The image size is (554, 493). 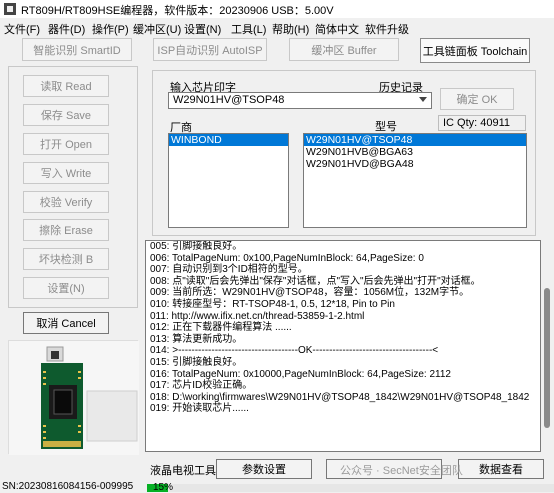 What do you see at coordinates (344, 49) in the screenshot?
I see `buffer-button: 缓冲区 Buffer` at bounding box center [344, 49].